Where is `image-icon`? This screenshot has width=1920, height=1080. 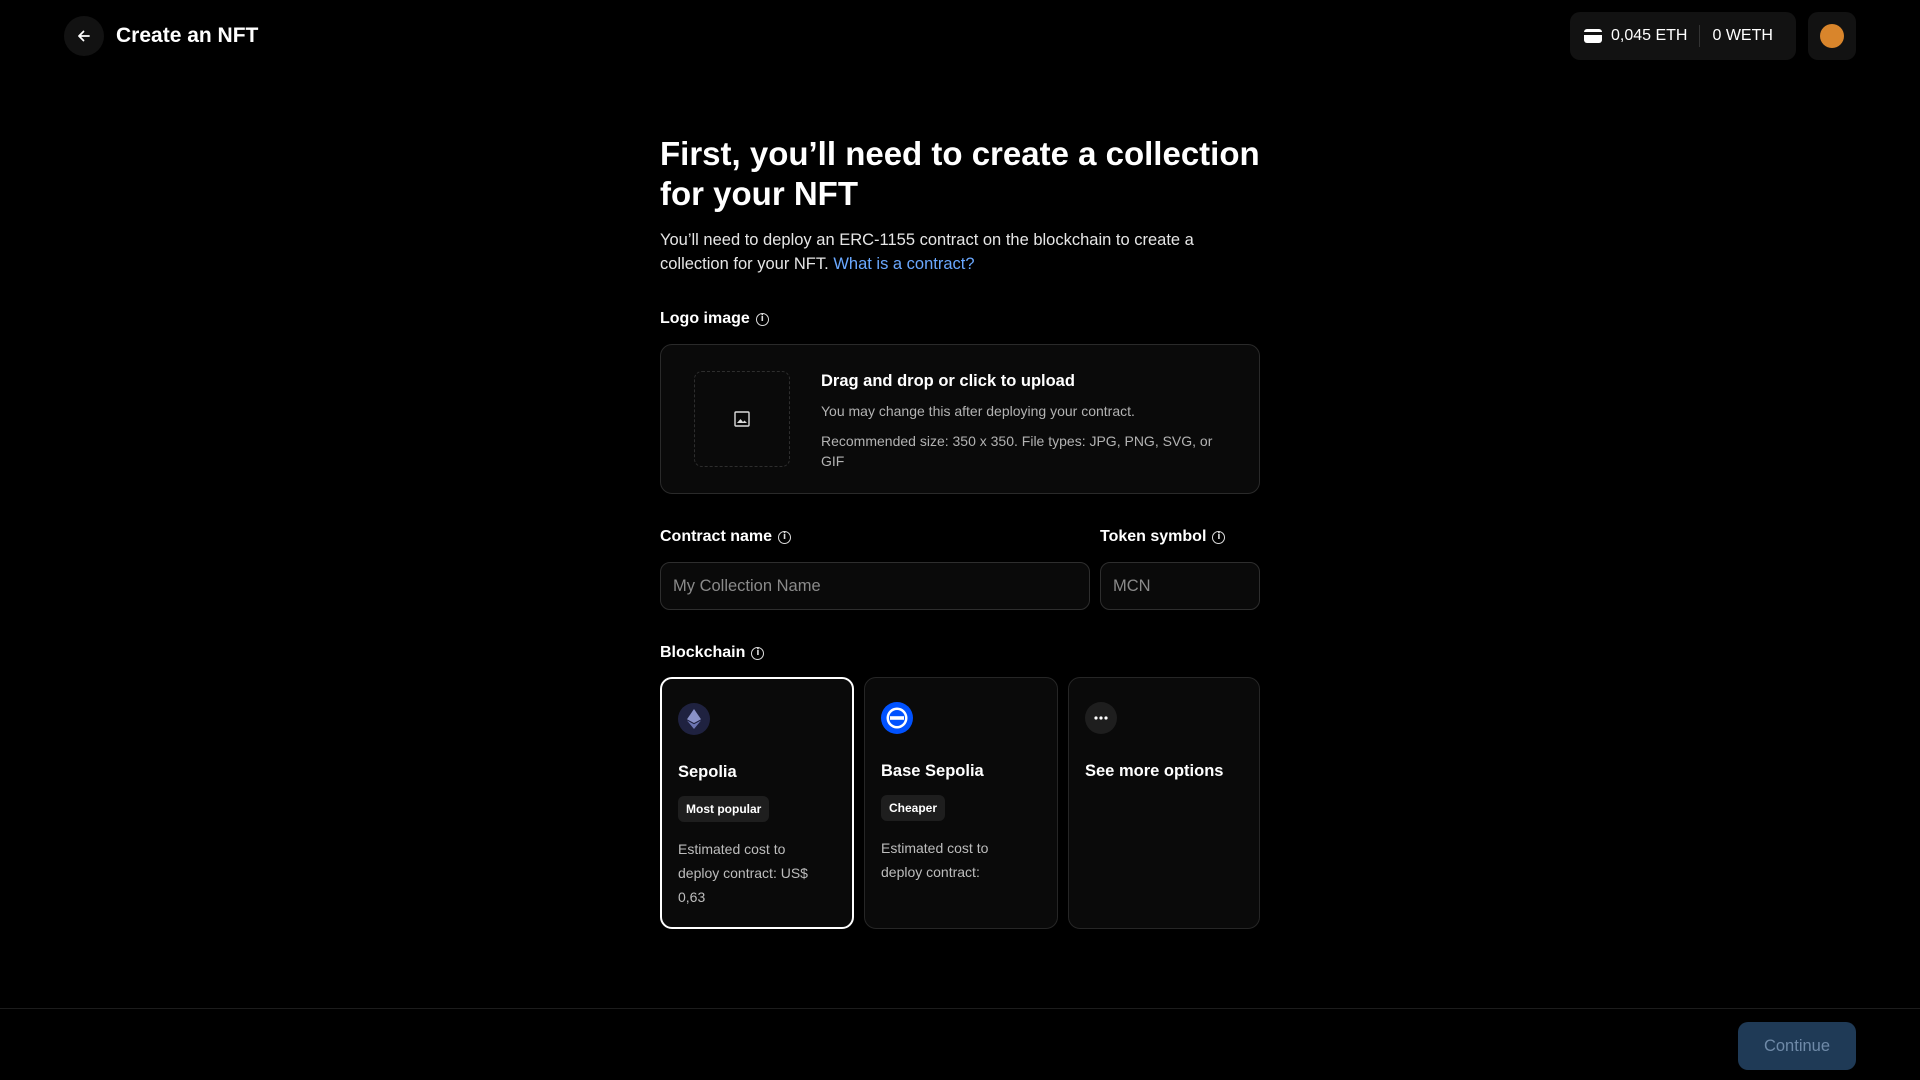
image-icon is located at coordinates (742, 419).